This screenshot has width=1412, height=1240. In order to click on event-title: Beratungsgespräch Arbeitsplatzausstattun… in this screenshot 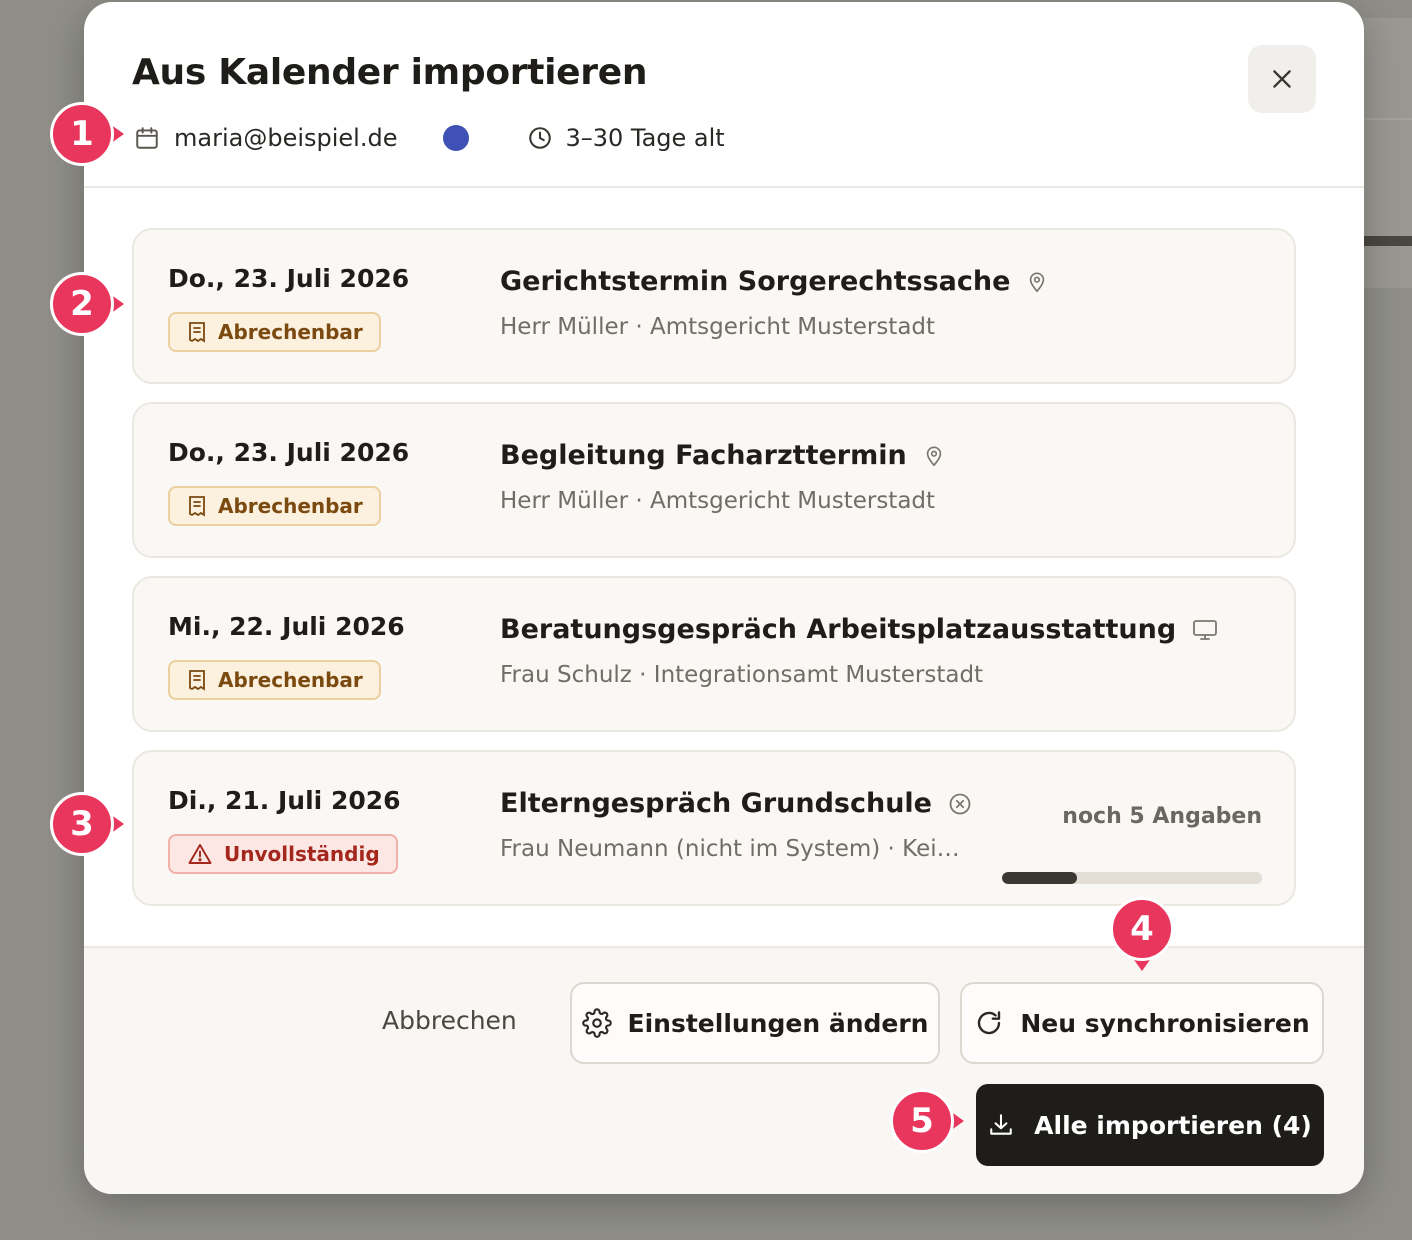, I will do `click(859, 629)`.